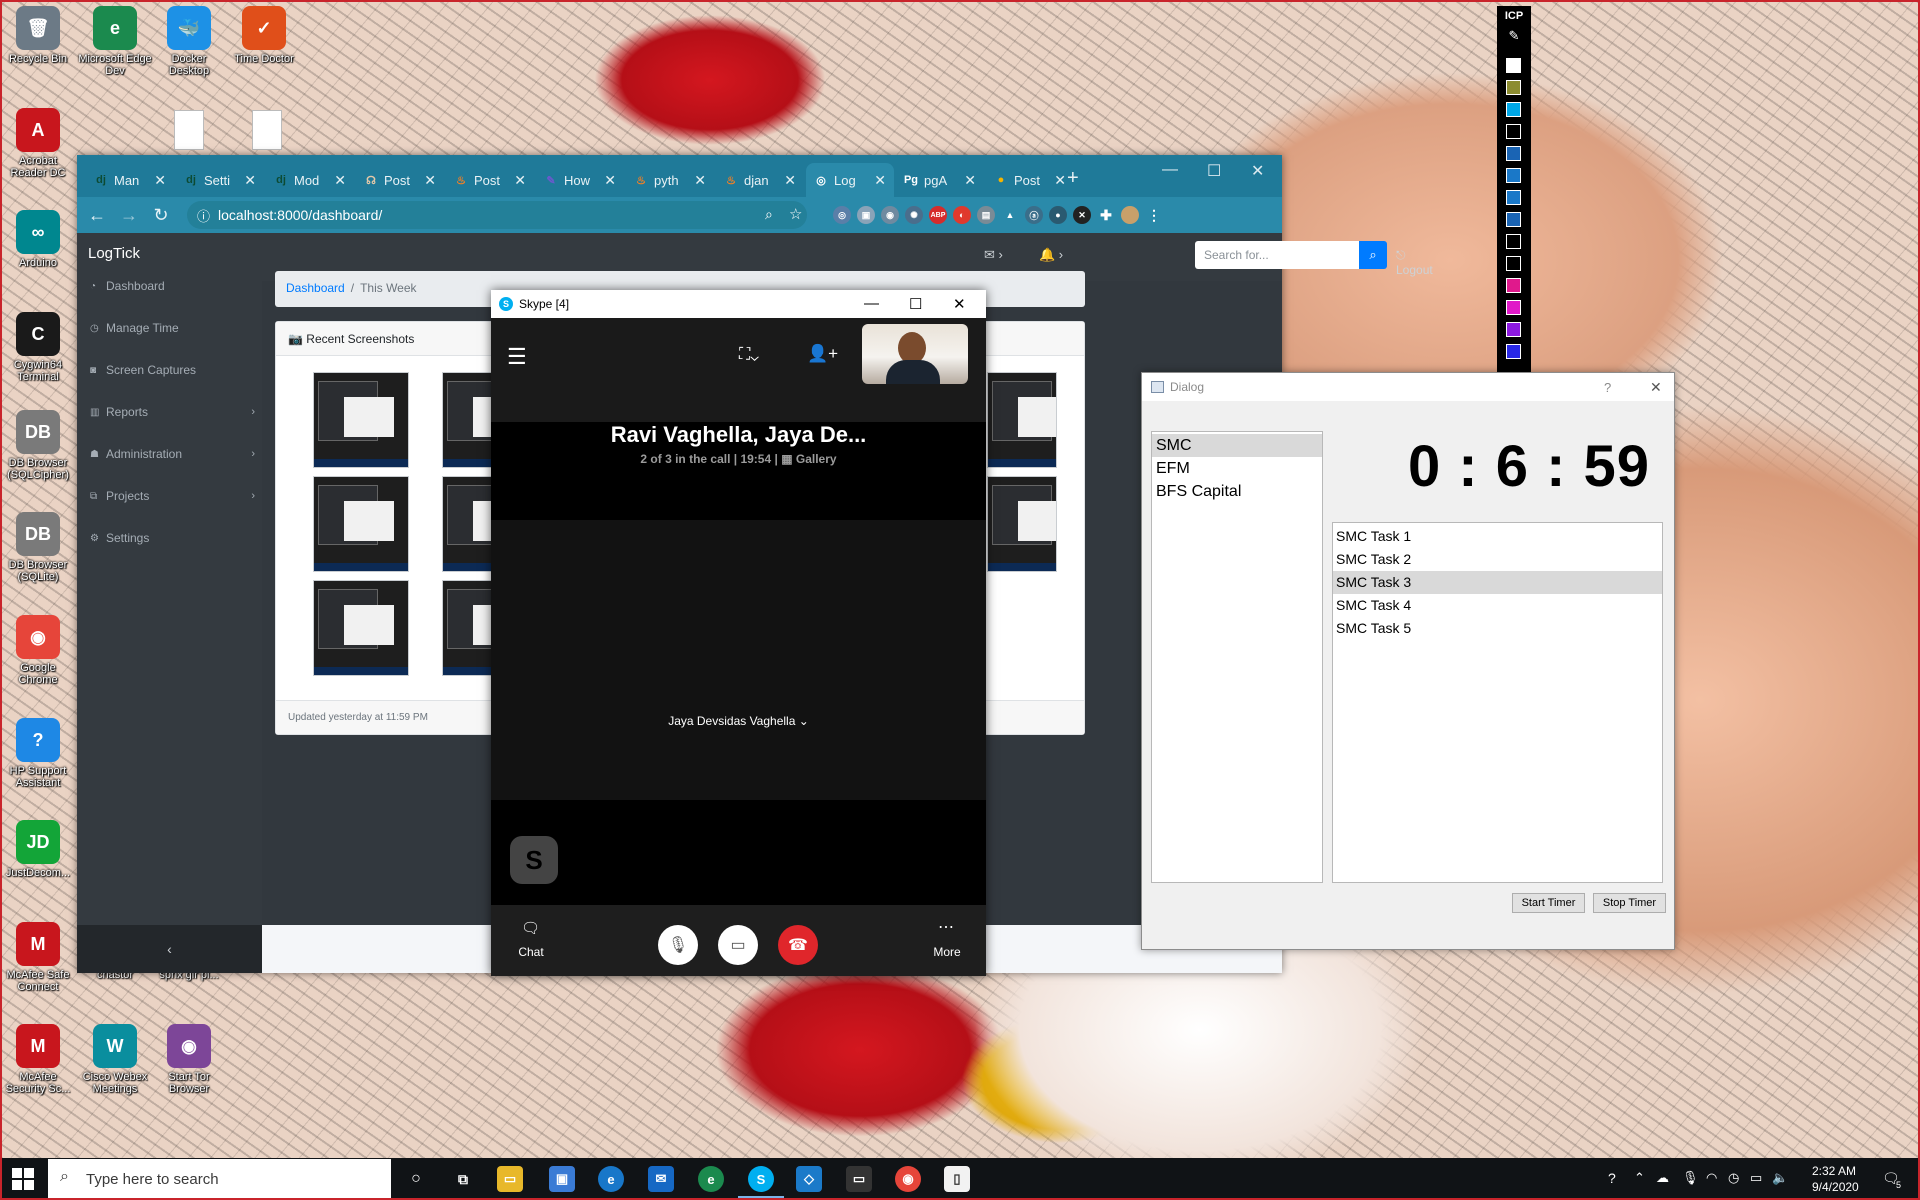 The width and height of the screenshot is (1920, 1200). I want to click on browser-tab: dj Setti ✕, so click(220, 180).